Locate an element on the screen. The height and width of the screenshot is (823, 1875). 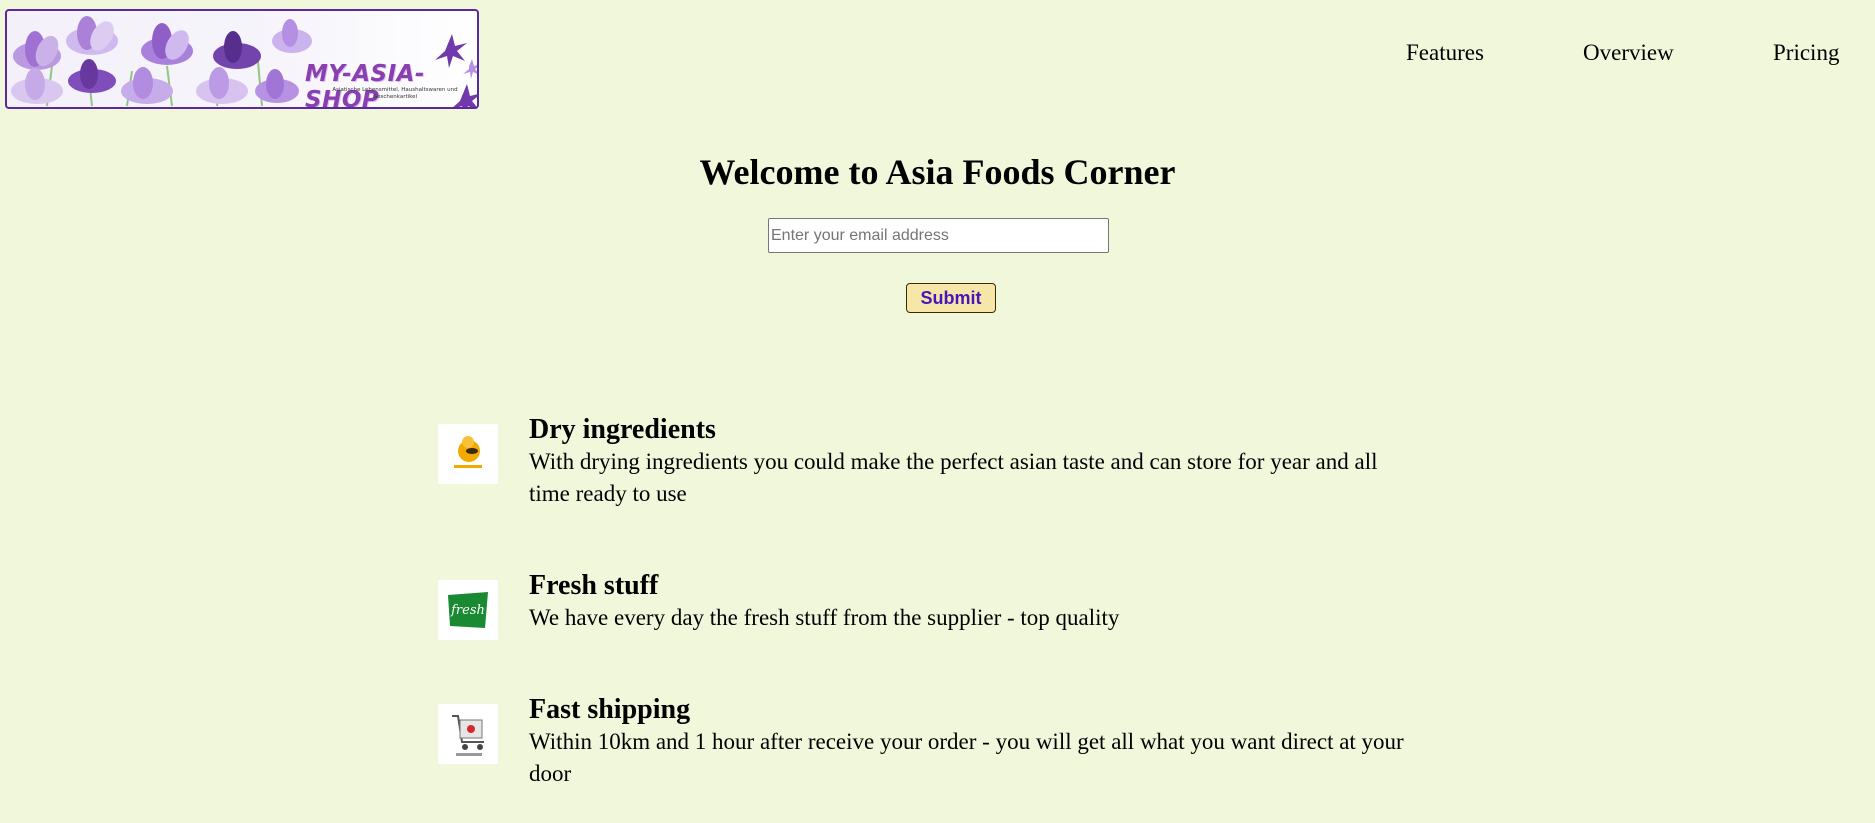
email-input is located at coordinates (938, 235).